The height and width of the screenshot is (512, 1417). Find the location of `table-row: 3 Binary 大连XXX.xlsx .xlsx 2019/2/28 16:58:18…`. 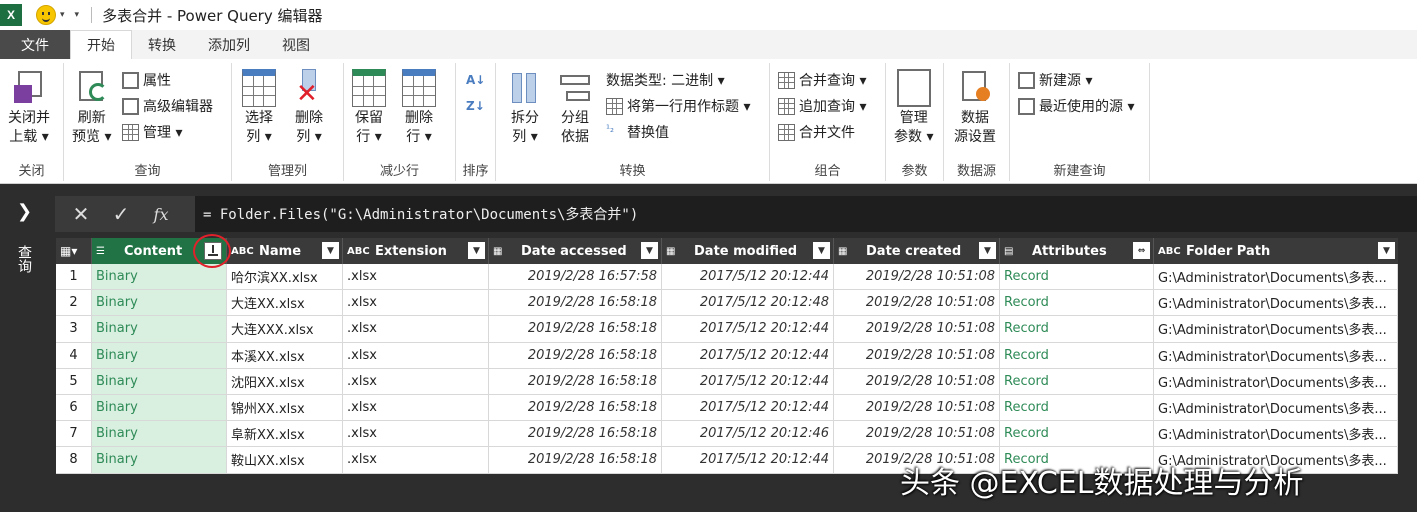

table-row: 3 Binary 大连XXX.xlsx .xlsx 2019/2/28 16:58:18… is located at coordinates (727, 329).